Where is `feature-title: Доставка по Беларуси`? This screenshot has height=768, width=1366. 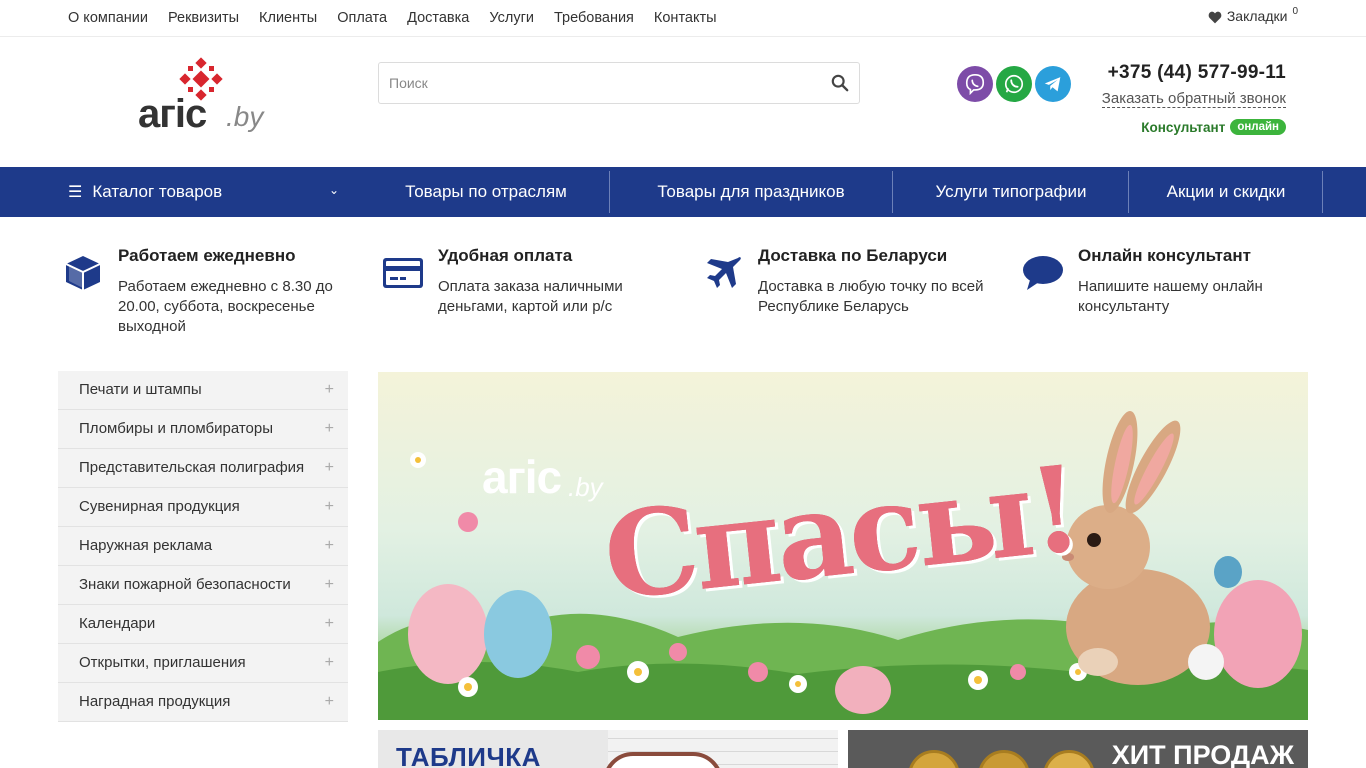
feature-title: Доставка по Беларуси is located at coordinates (853, 255).